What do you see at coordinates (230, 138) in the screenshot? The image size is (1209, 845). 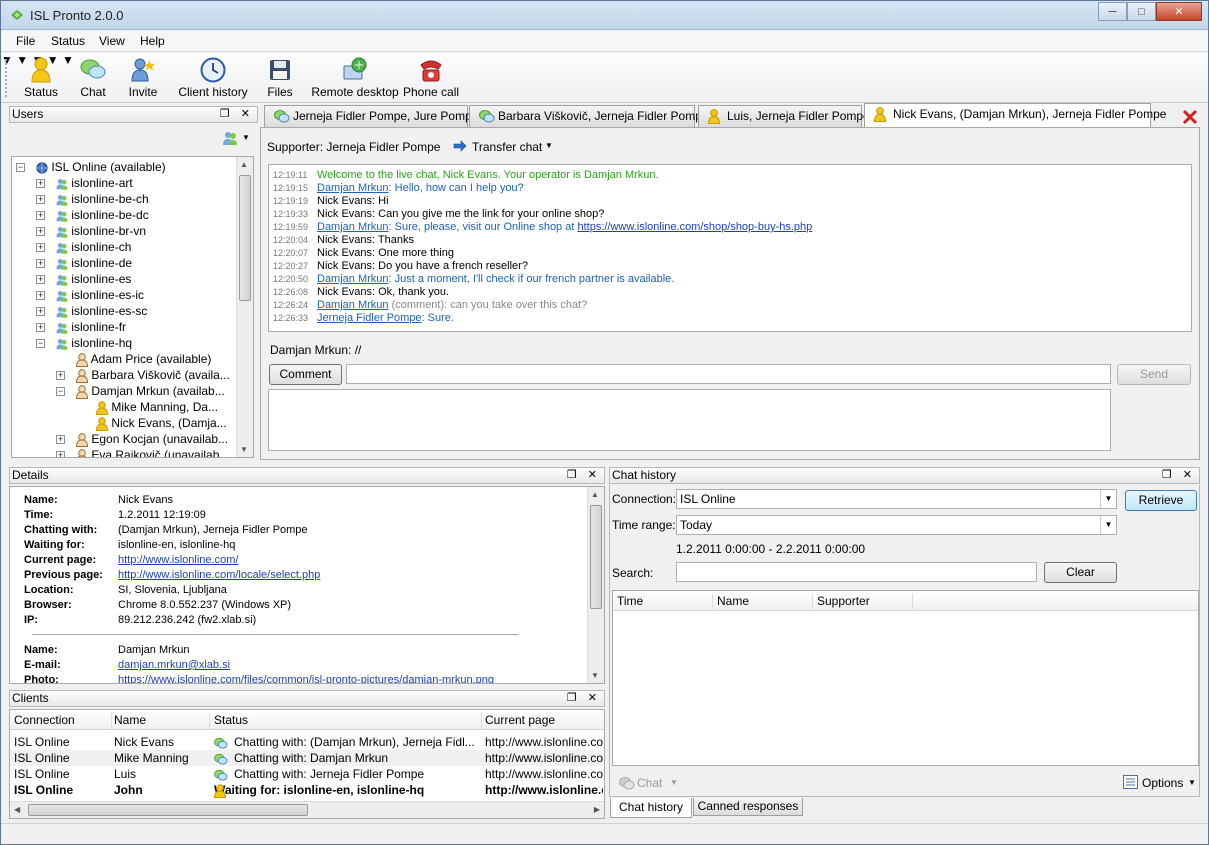 I see `users-group-icon` at bounding box center [230, 138].